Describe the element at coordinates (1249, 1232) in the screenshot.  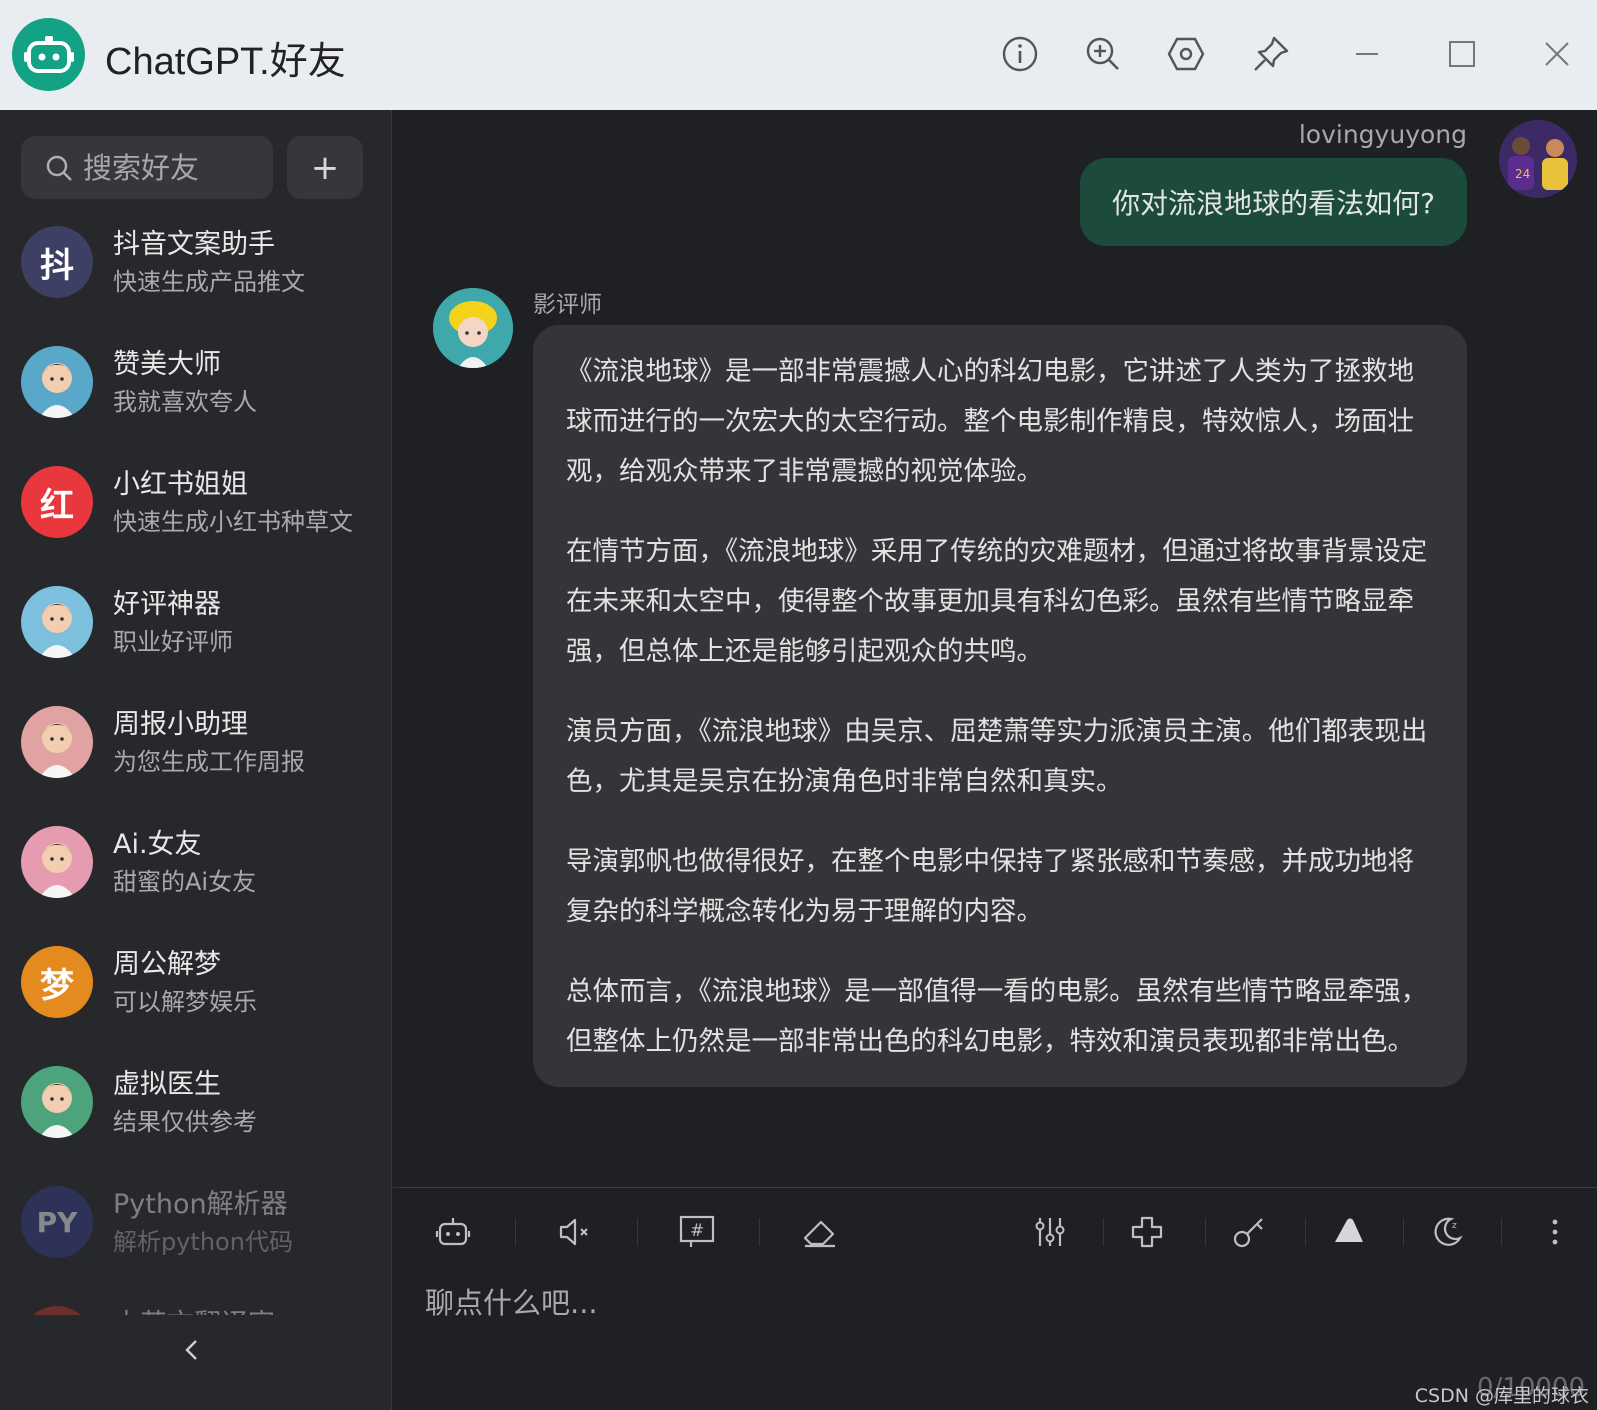
I see `key-icon` at that location.